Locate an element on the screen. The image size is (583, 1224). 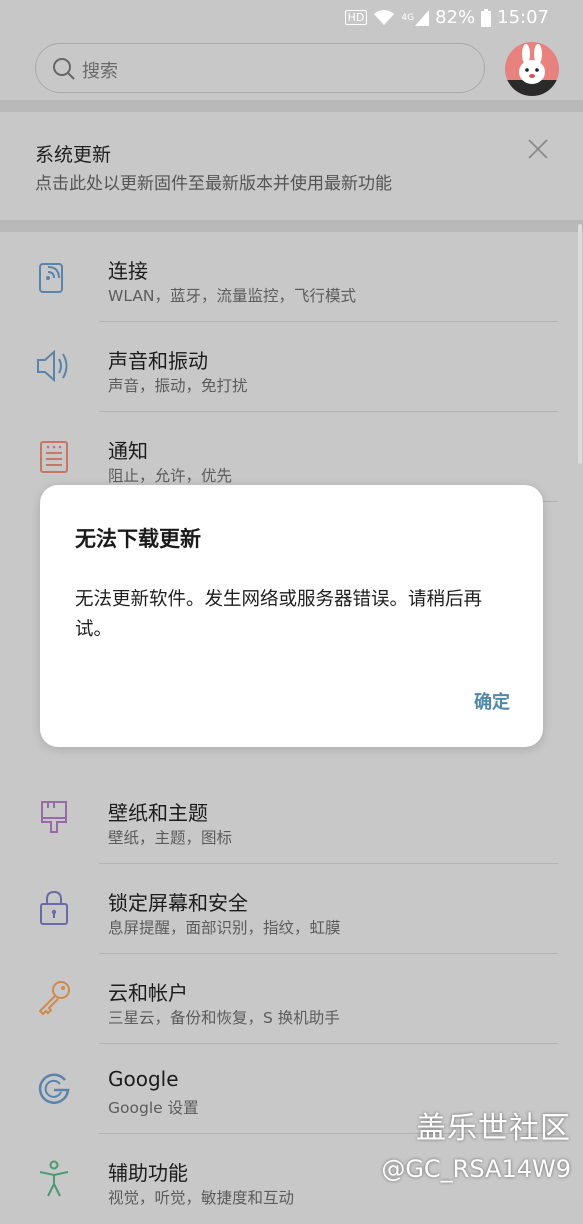
settings-item-subtitle: 三星云，备份和恢复，S 换机助手 is located at coordinates (224, 1018).